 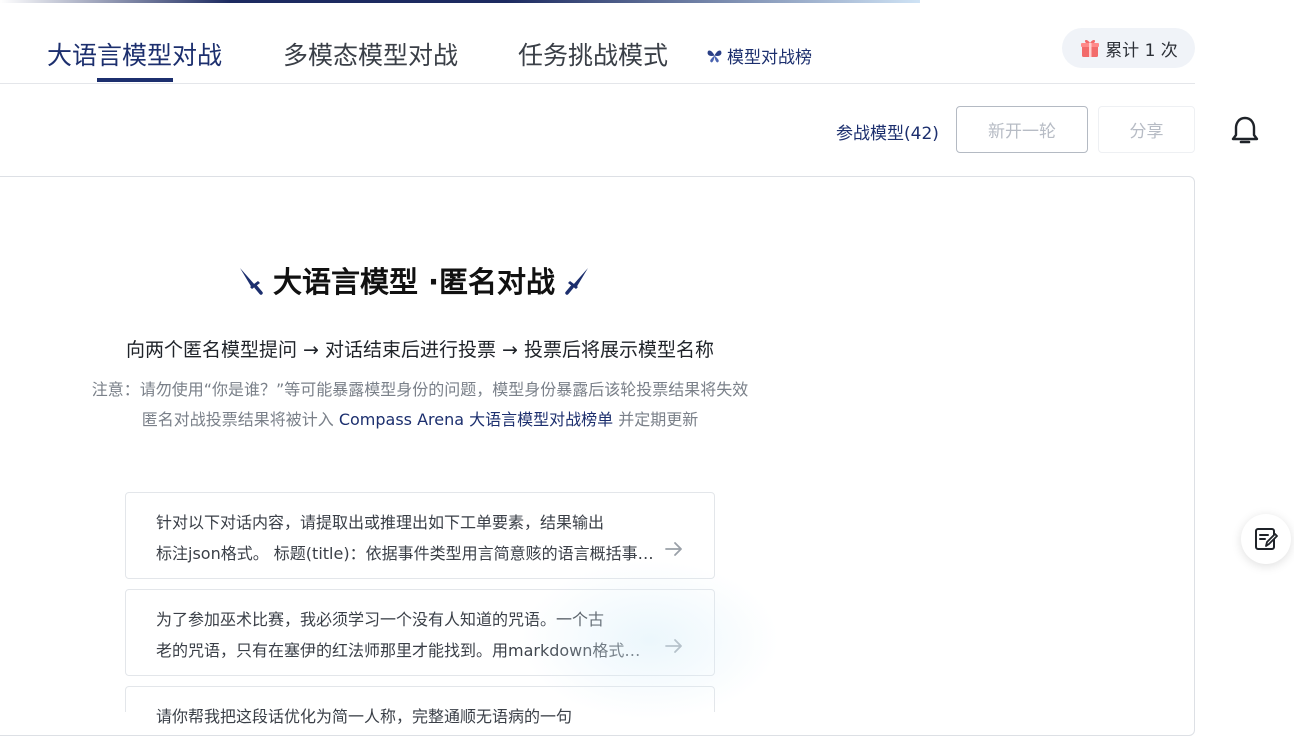 I want to click on counter-label: 累计 1 次, so click(x=1141, y=50).